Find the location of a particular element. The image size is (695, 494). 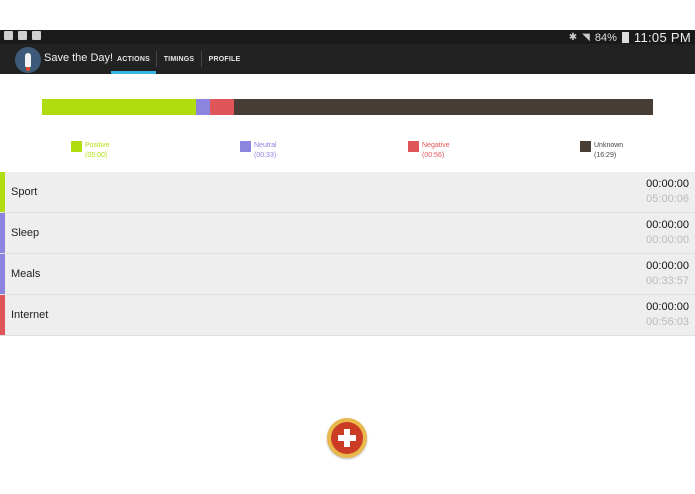

battery-icon is located at coordinates (625, 37).